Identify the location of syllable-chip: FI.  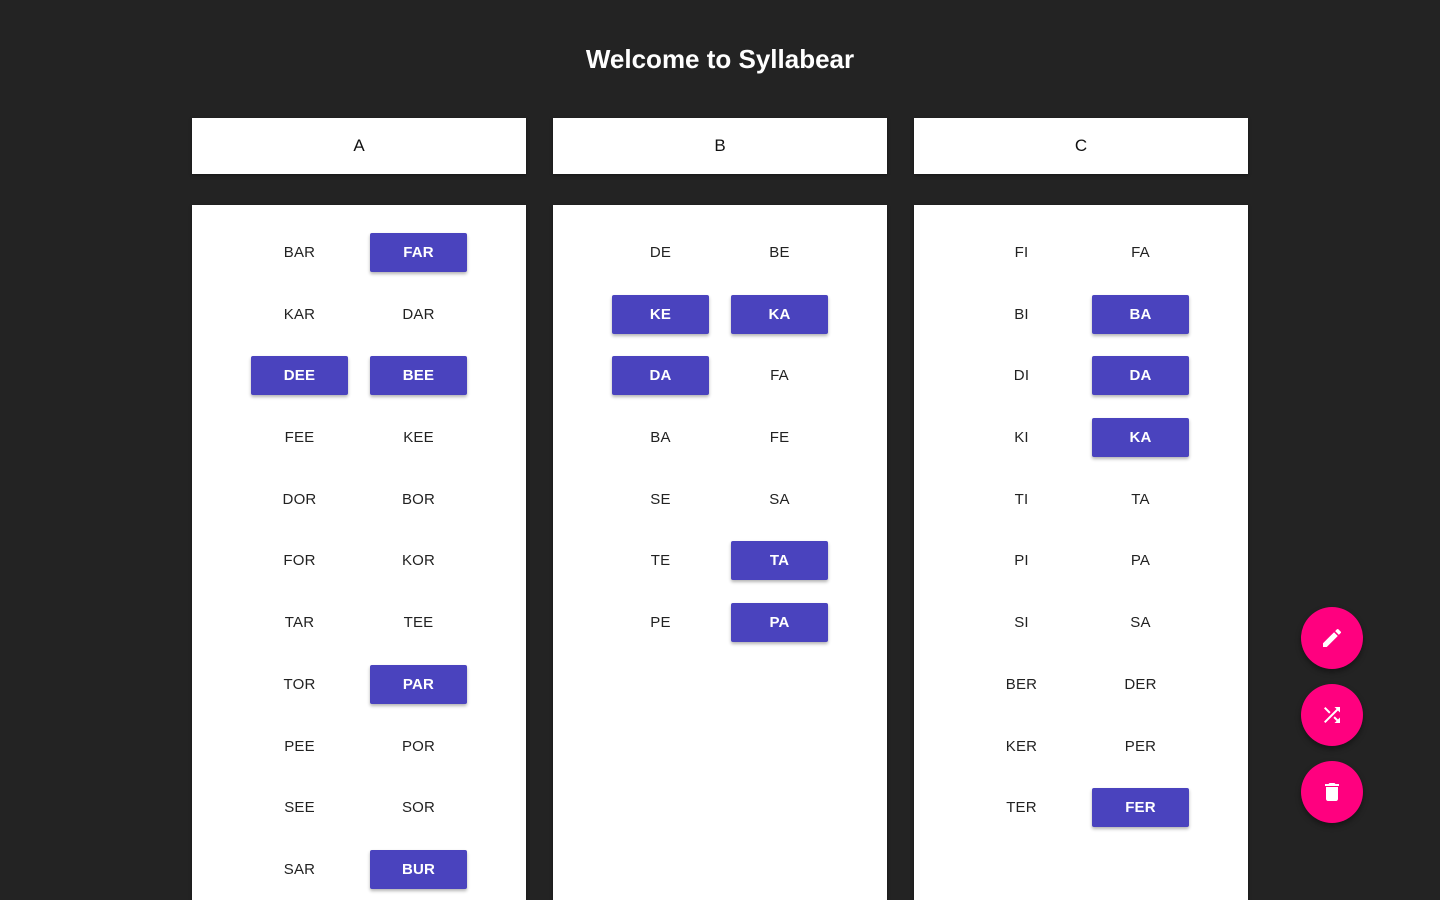
(1021, 252).